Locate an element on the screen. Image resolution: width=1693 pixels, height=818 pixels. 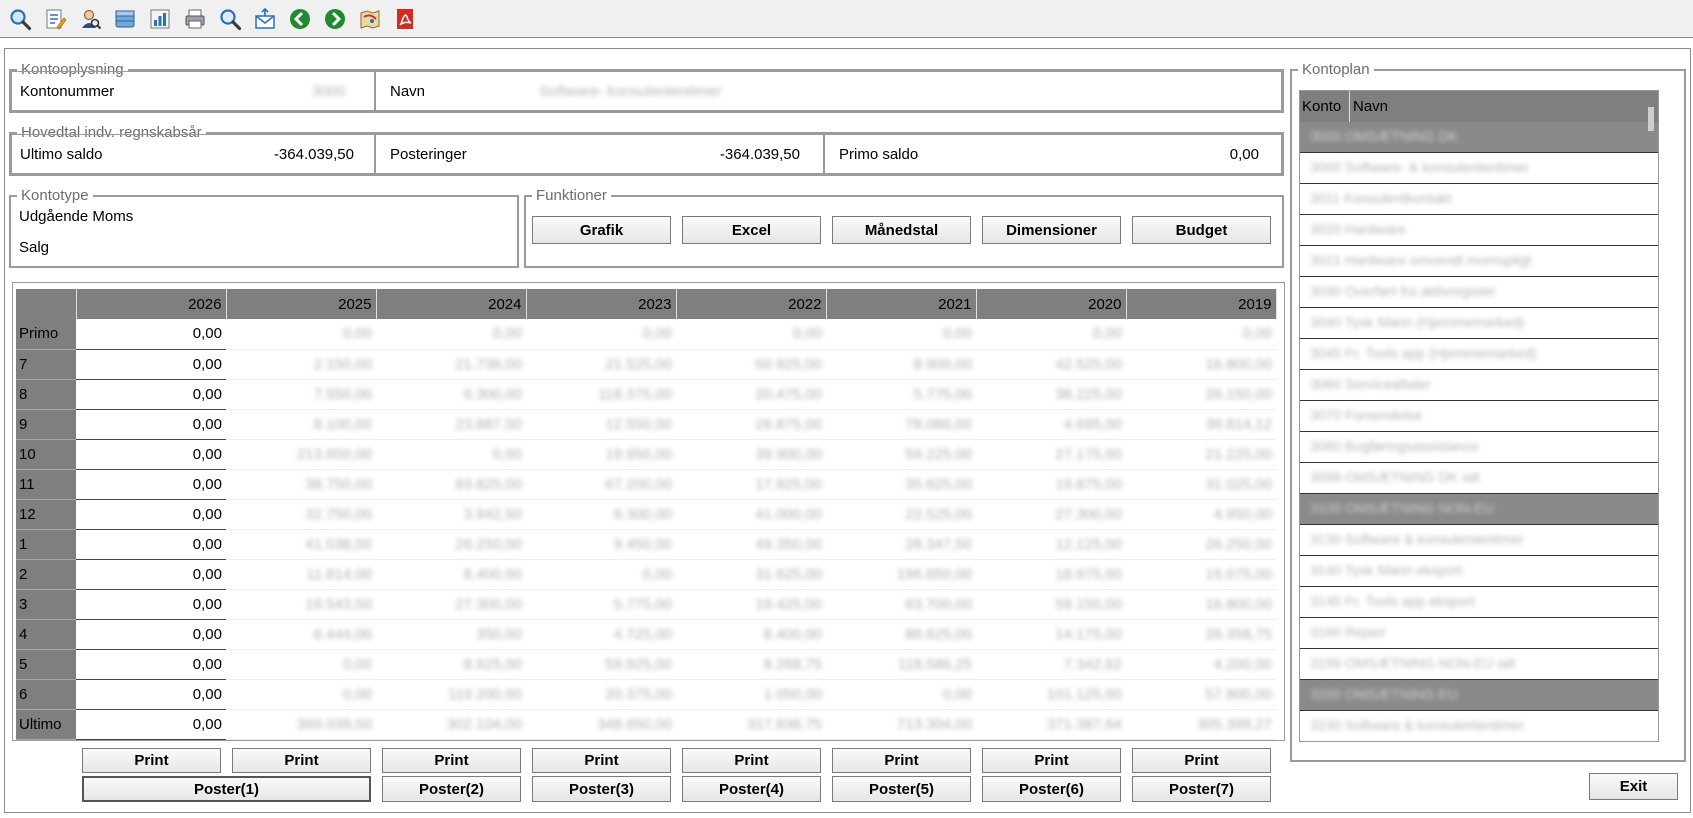
list-item: 3145 Fr. Tools app eksport is located at coordinates (1479, 602).